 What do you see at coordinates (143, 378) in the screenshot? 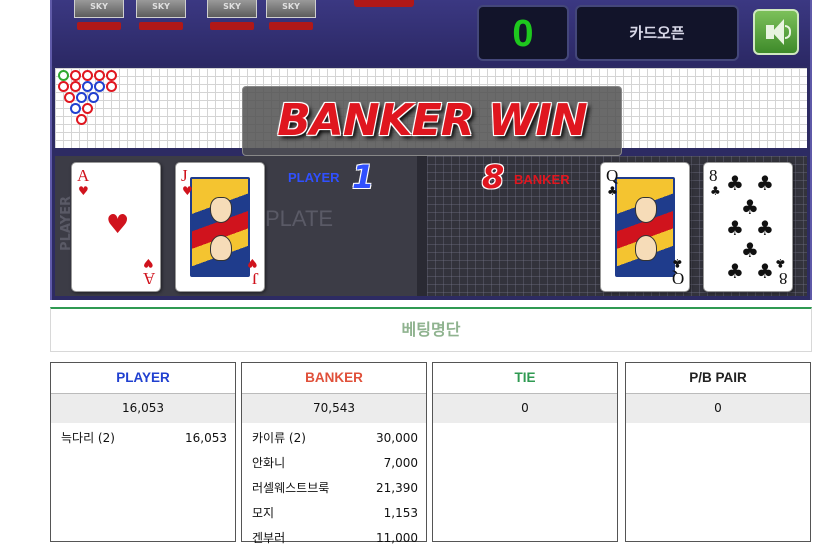
I see `column-header: PLAYER` at bounding box center [143, 378].